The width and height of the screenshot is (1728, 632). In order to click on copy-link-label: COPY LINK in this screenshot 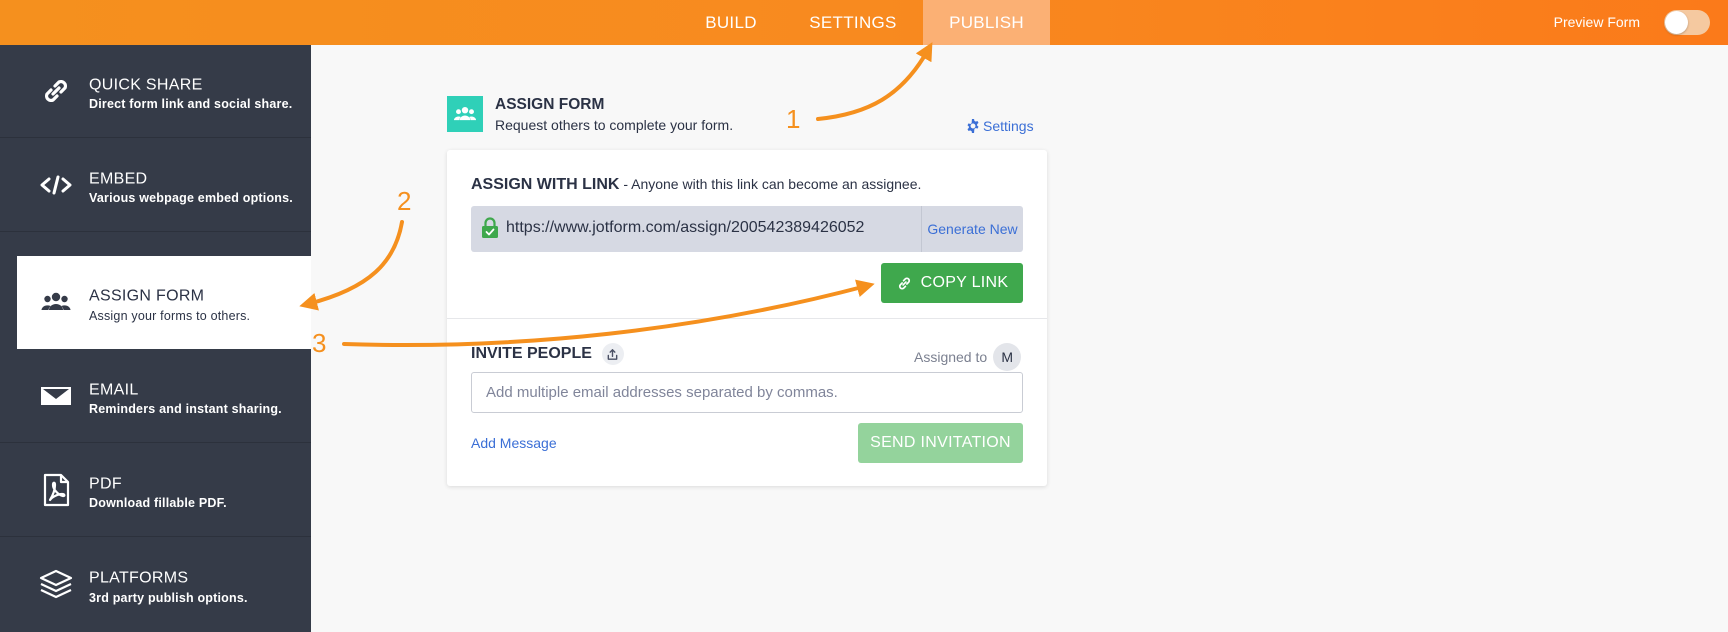, I will do `click(964, 282)`.